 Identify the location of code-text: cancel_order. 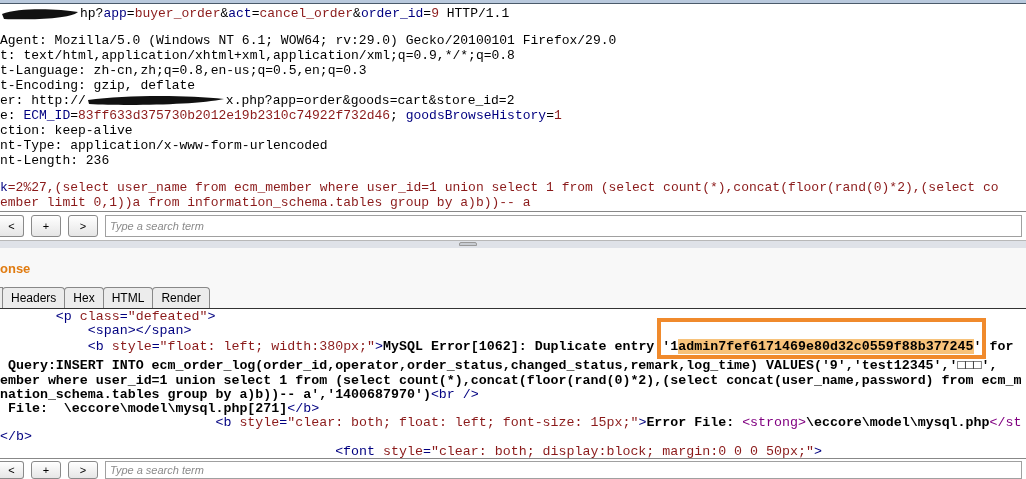
(306, 14).